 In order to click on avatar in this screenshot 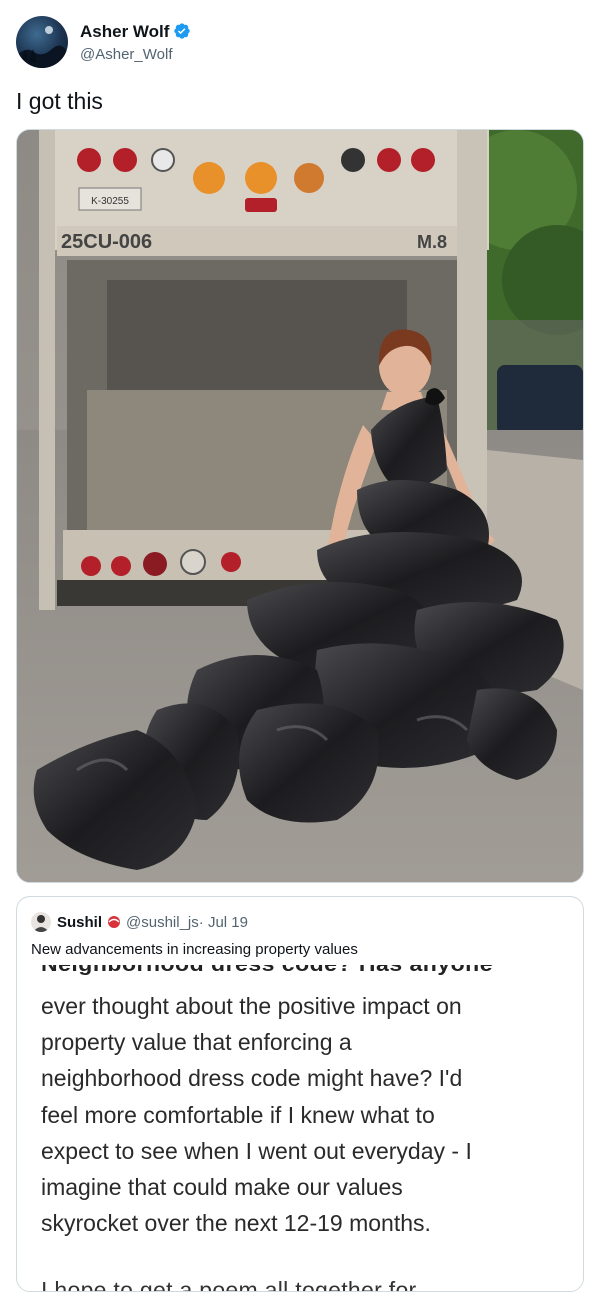, I will do `click(42, 42)`.